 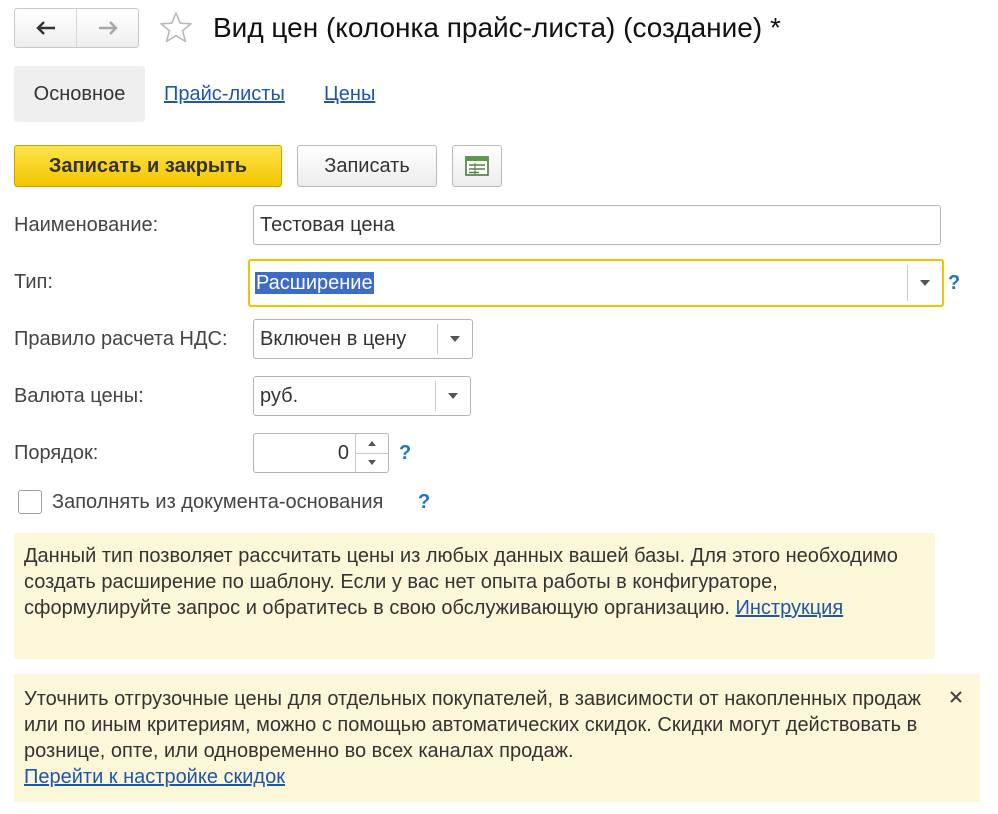 I want to click on currency-dropdown-button, so click(x=452, y=396).